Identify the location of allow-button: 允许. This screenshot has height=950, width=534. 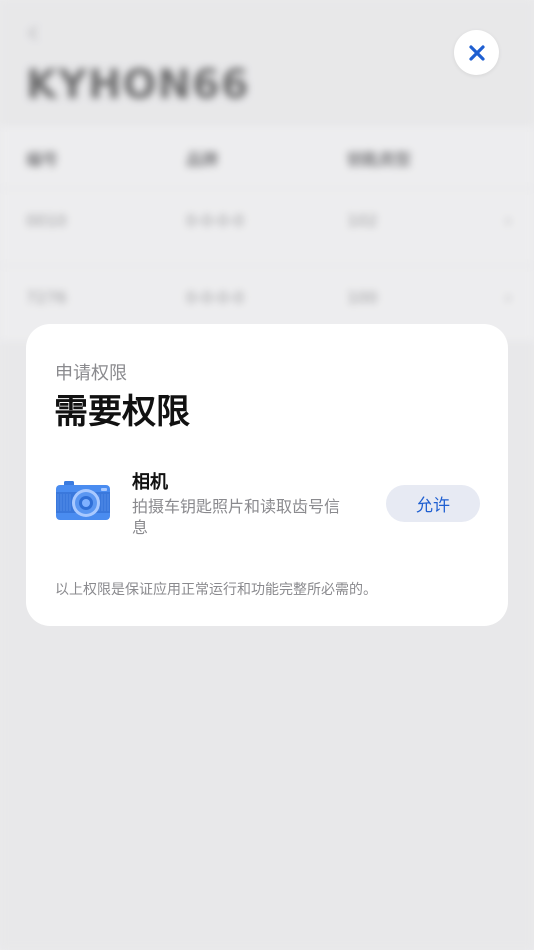
(433, 503).